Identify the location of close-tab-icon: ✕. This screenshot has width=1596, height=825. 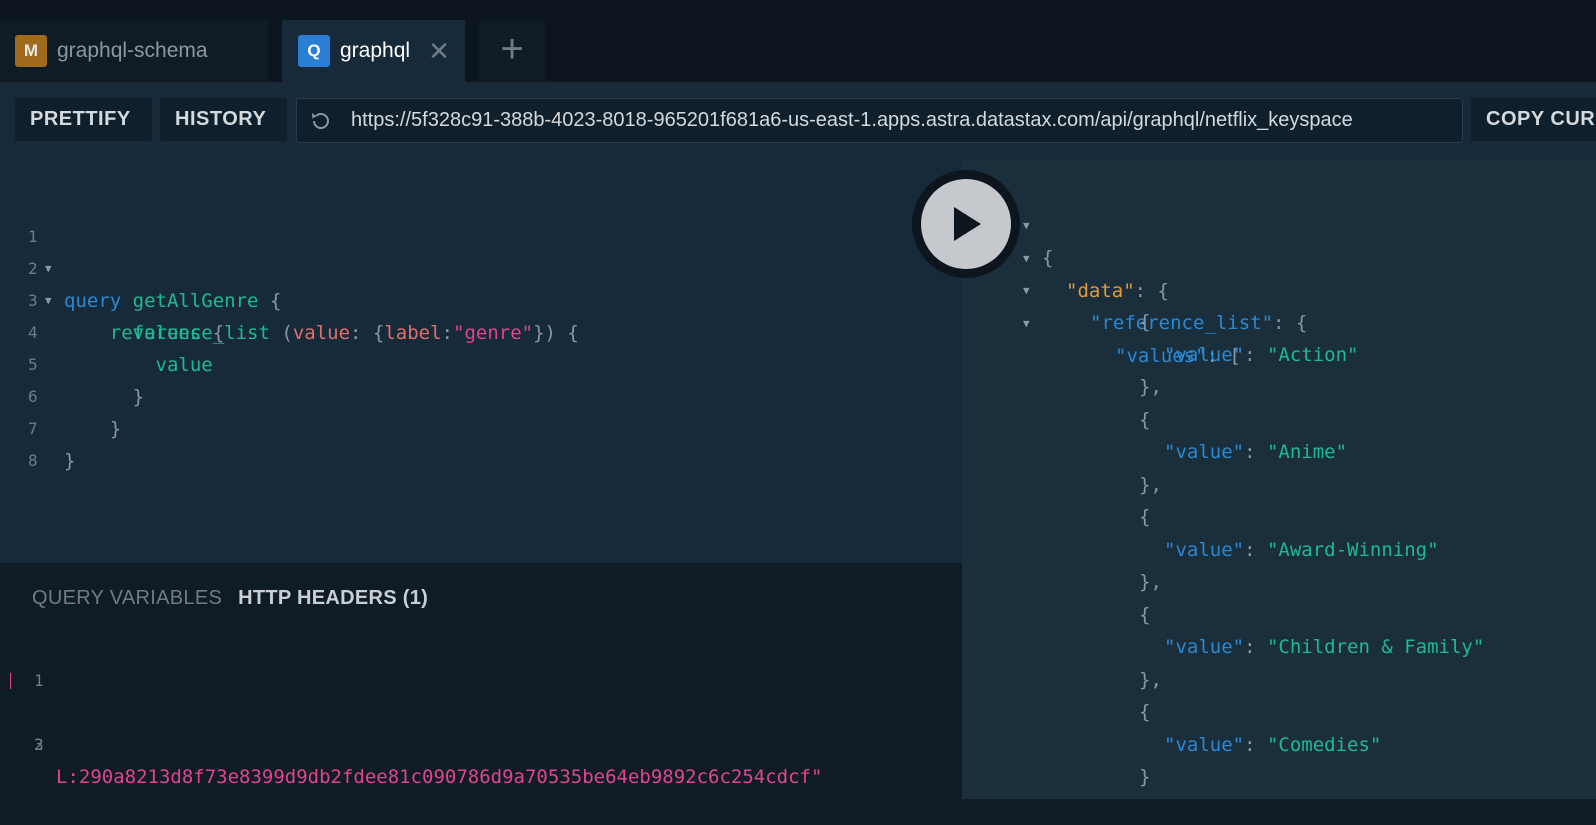
(439, 51).